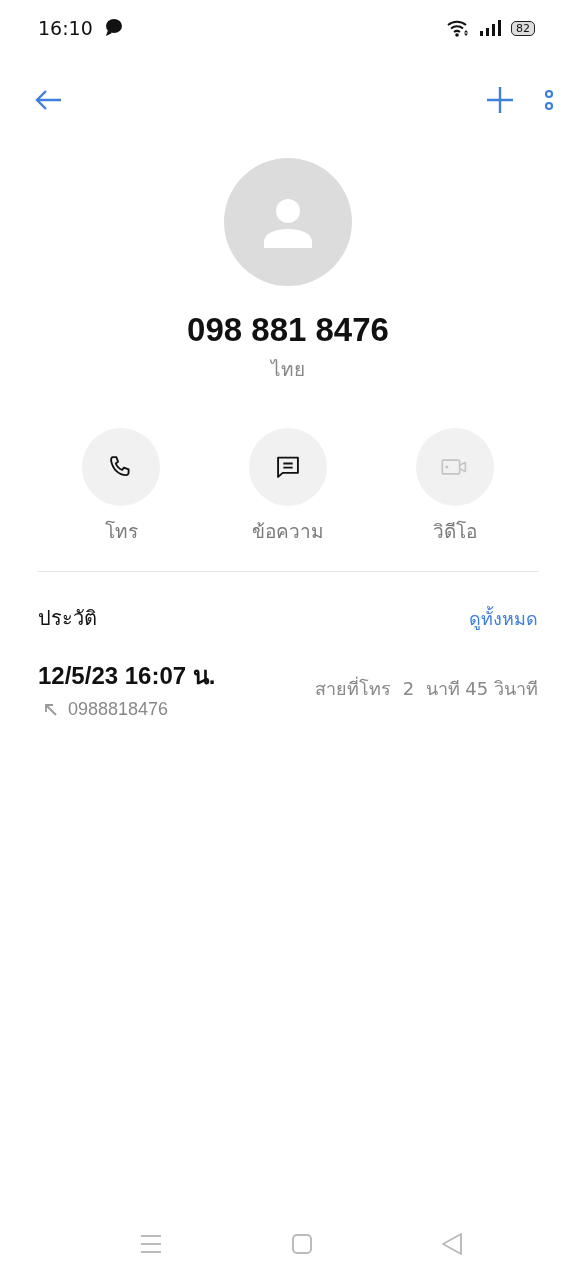  What do you see at coordinates (127, 676) in the screenshot?
I see `call-datetime: 12/5/23 16:07 น.` at bounding box center [127, 676].